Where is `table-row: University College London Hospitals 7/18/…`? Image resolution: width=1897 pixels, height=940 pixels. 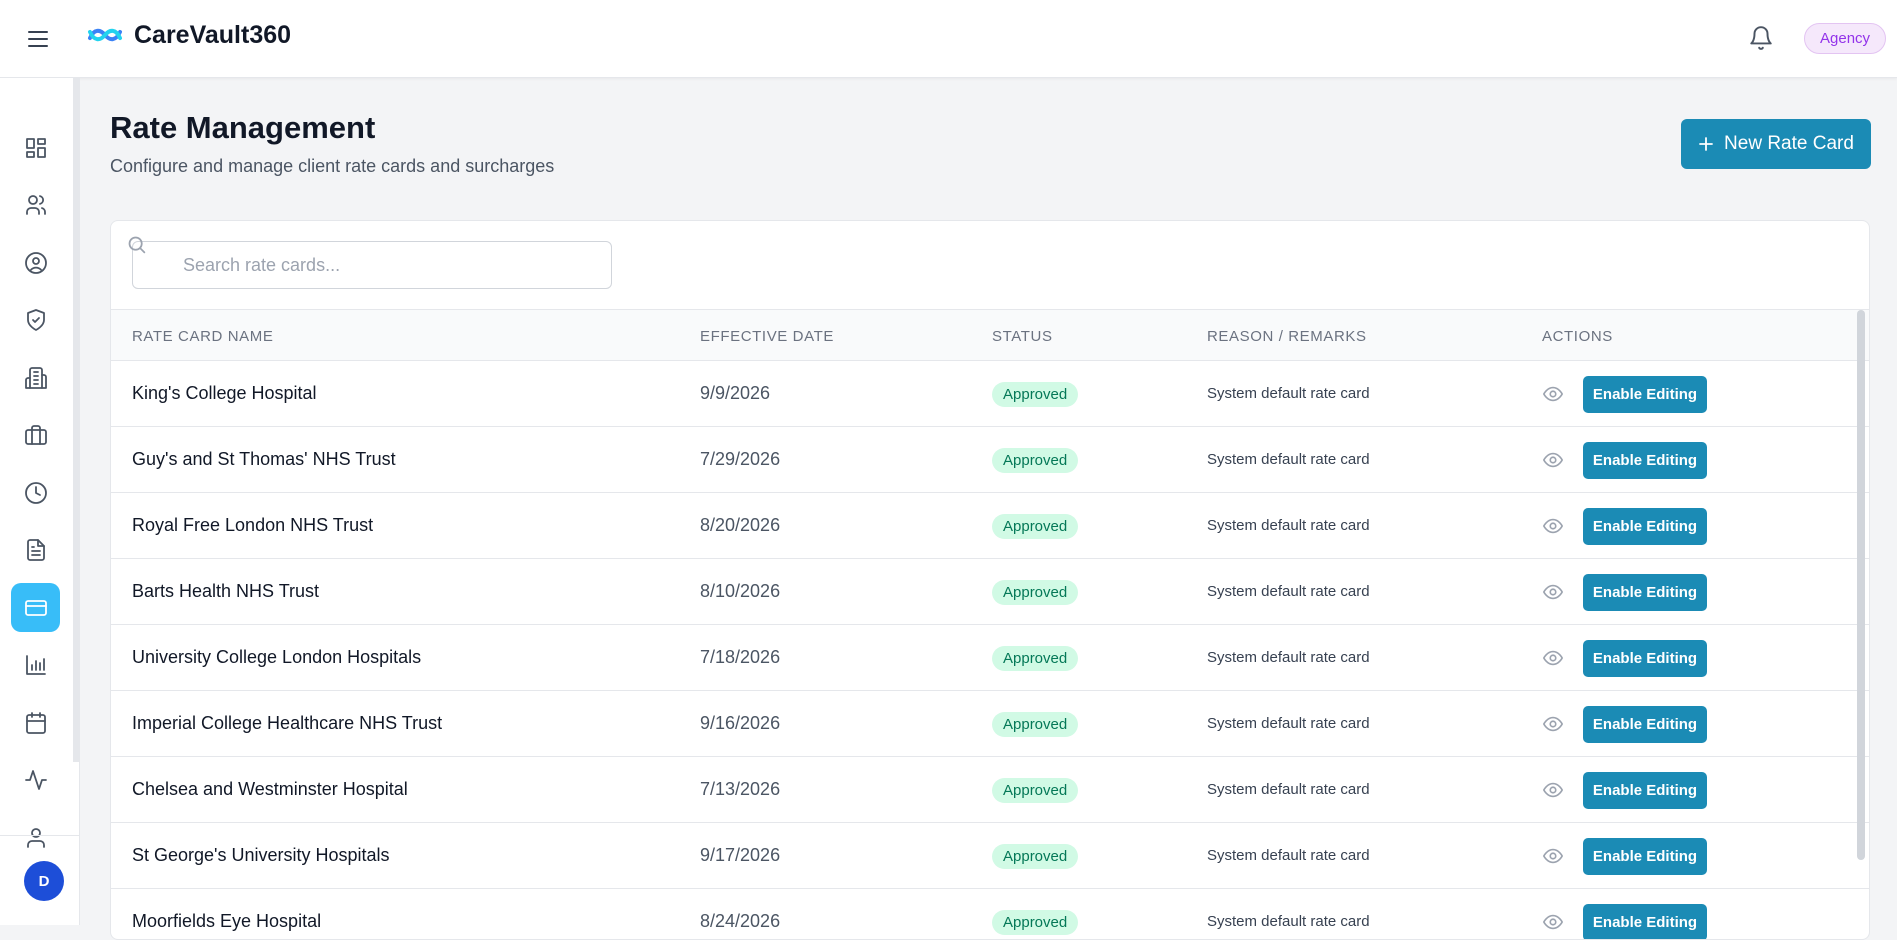 table-row: University College London Hospitals 7/18/… is located at coordinates (990, 658).